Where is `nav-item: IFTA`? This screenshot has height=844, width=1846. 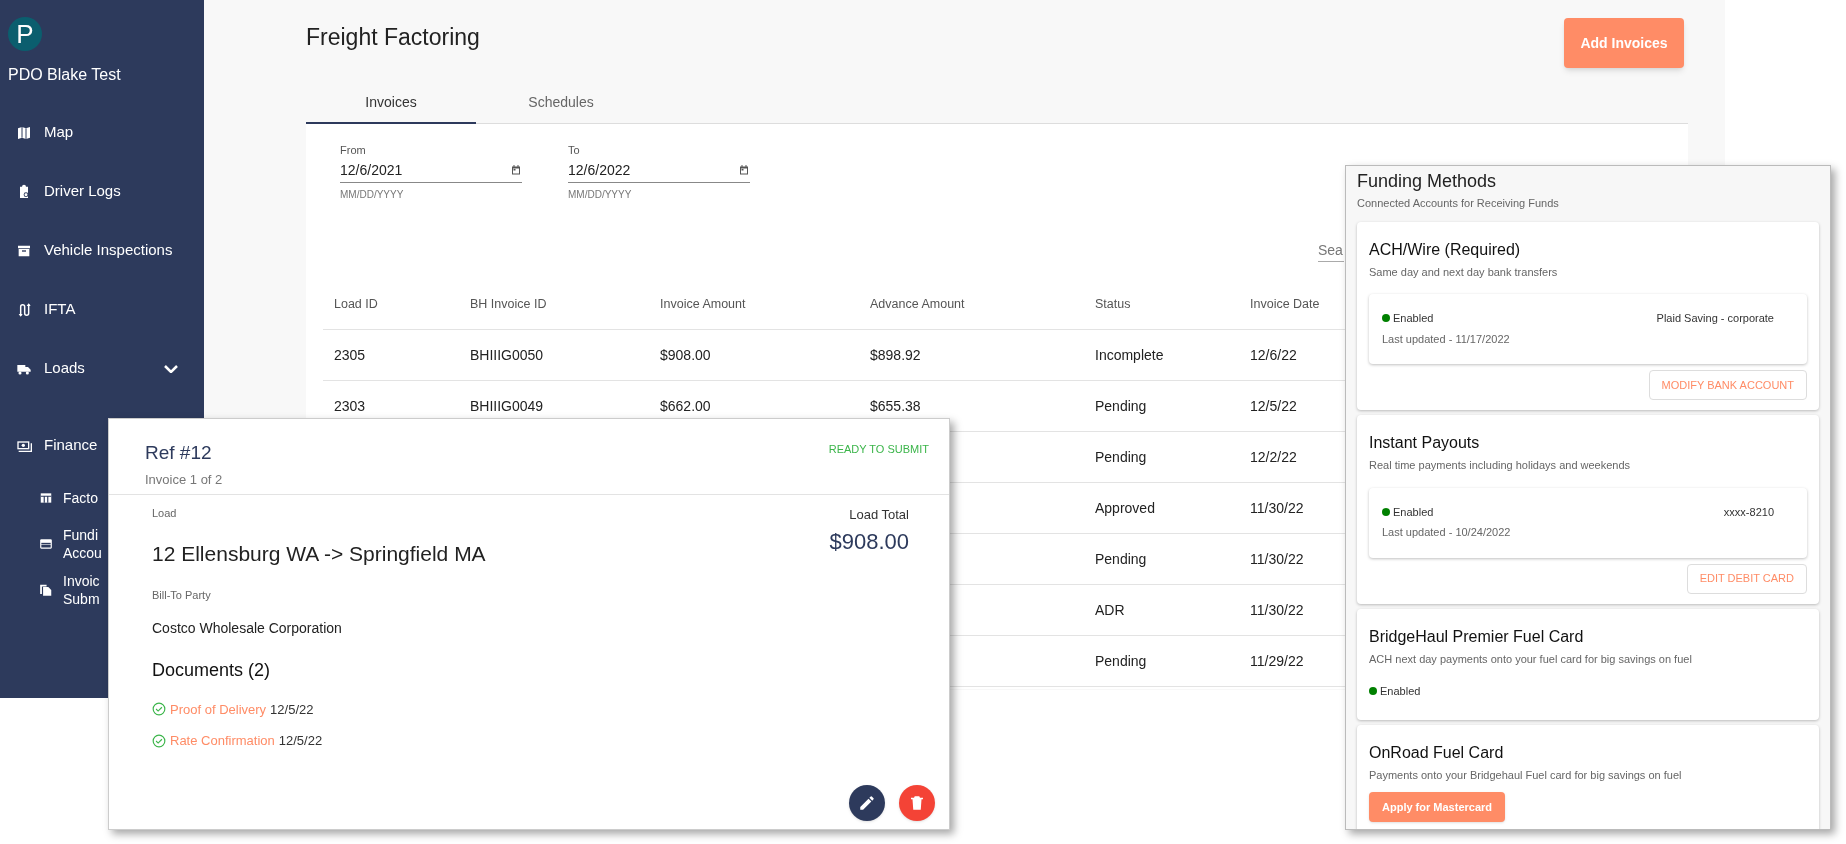 nav-item: IFTA is located at coordinates (46, 309).